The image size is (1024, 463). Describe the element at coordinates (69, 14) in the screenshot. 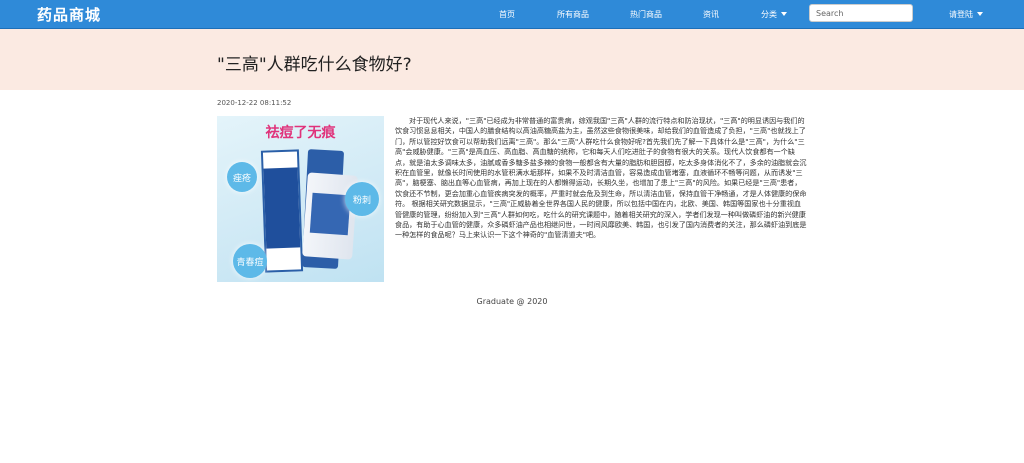

I see `site-brand: 药品商城` at that location.